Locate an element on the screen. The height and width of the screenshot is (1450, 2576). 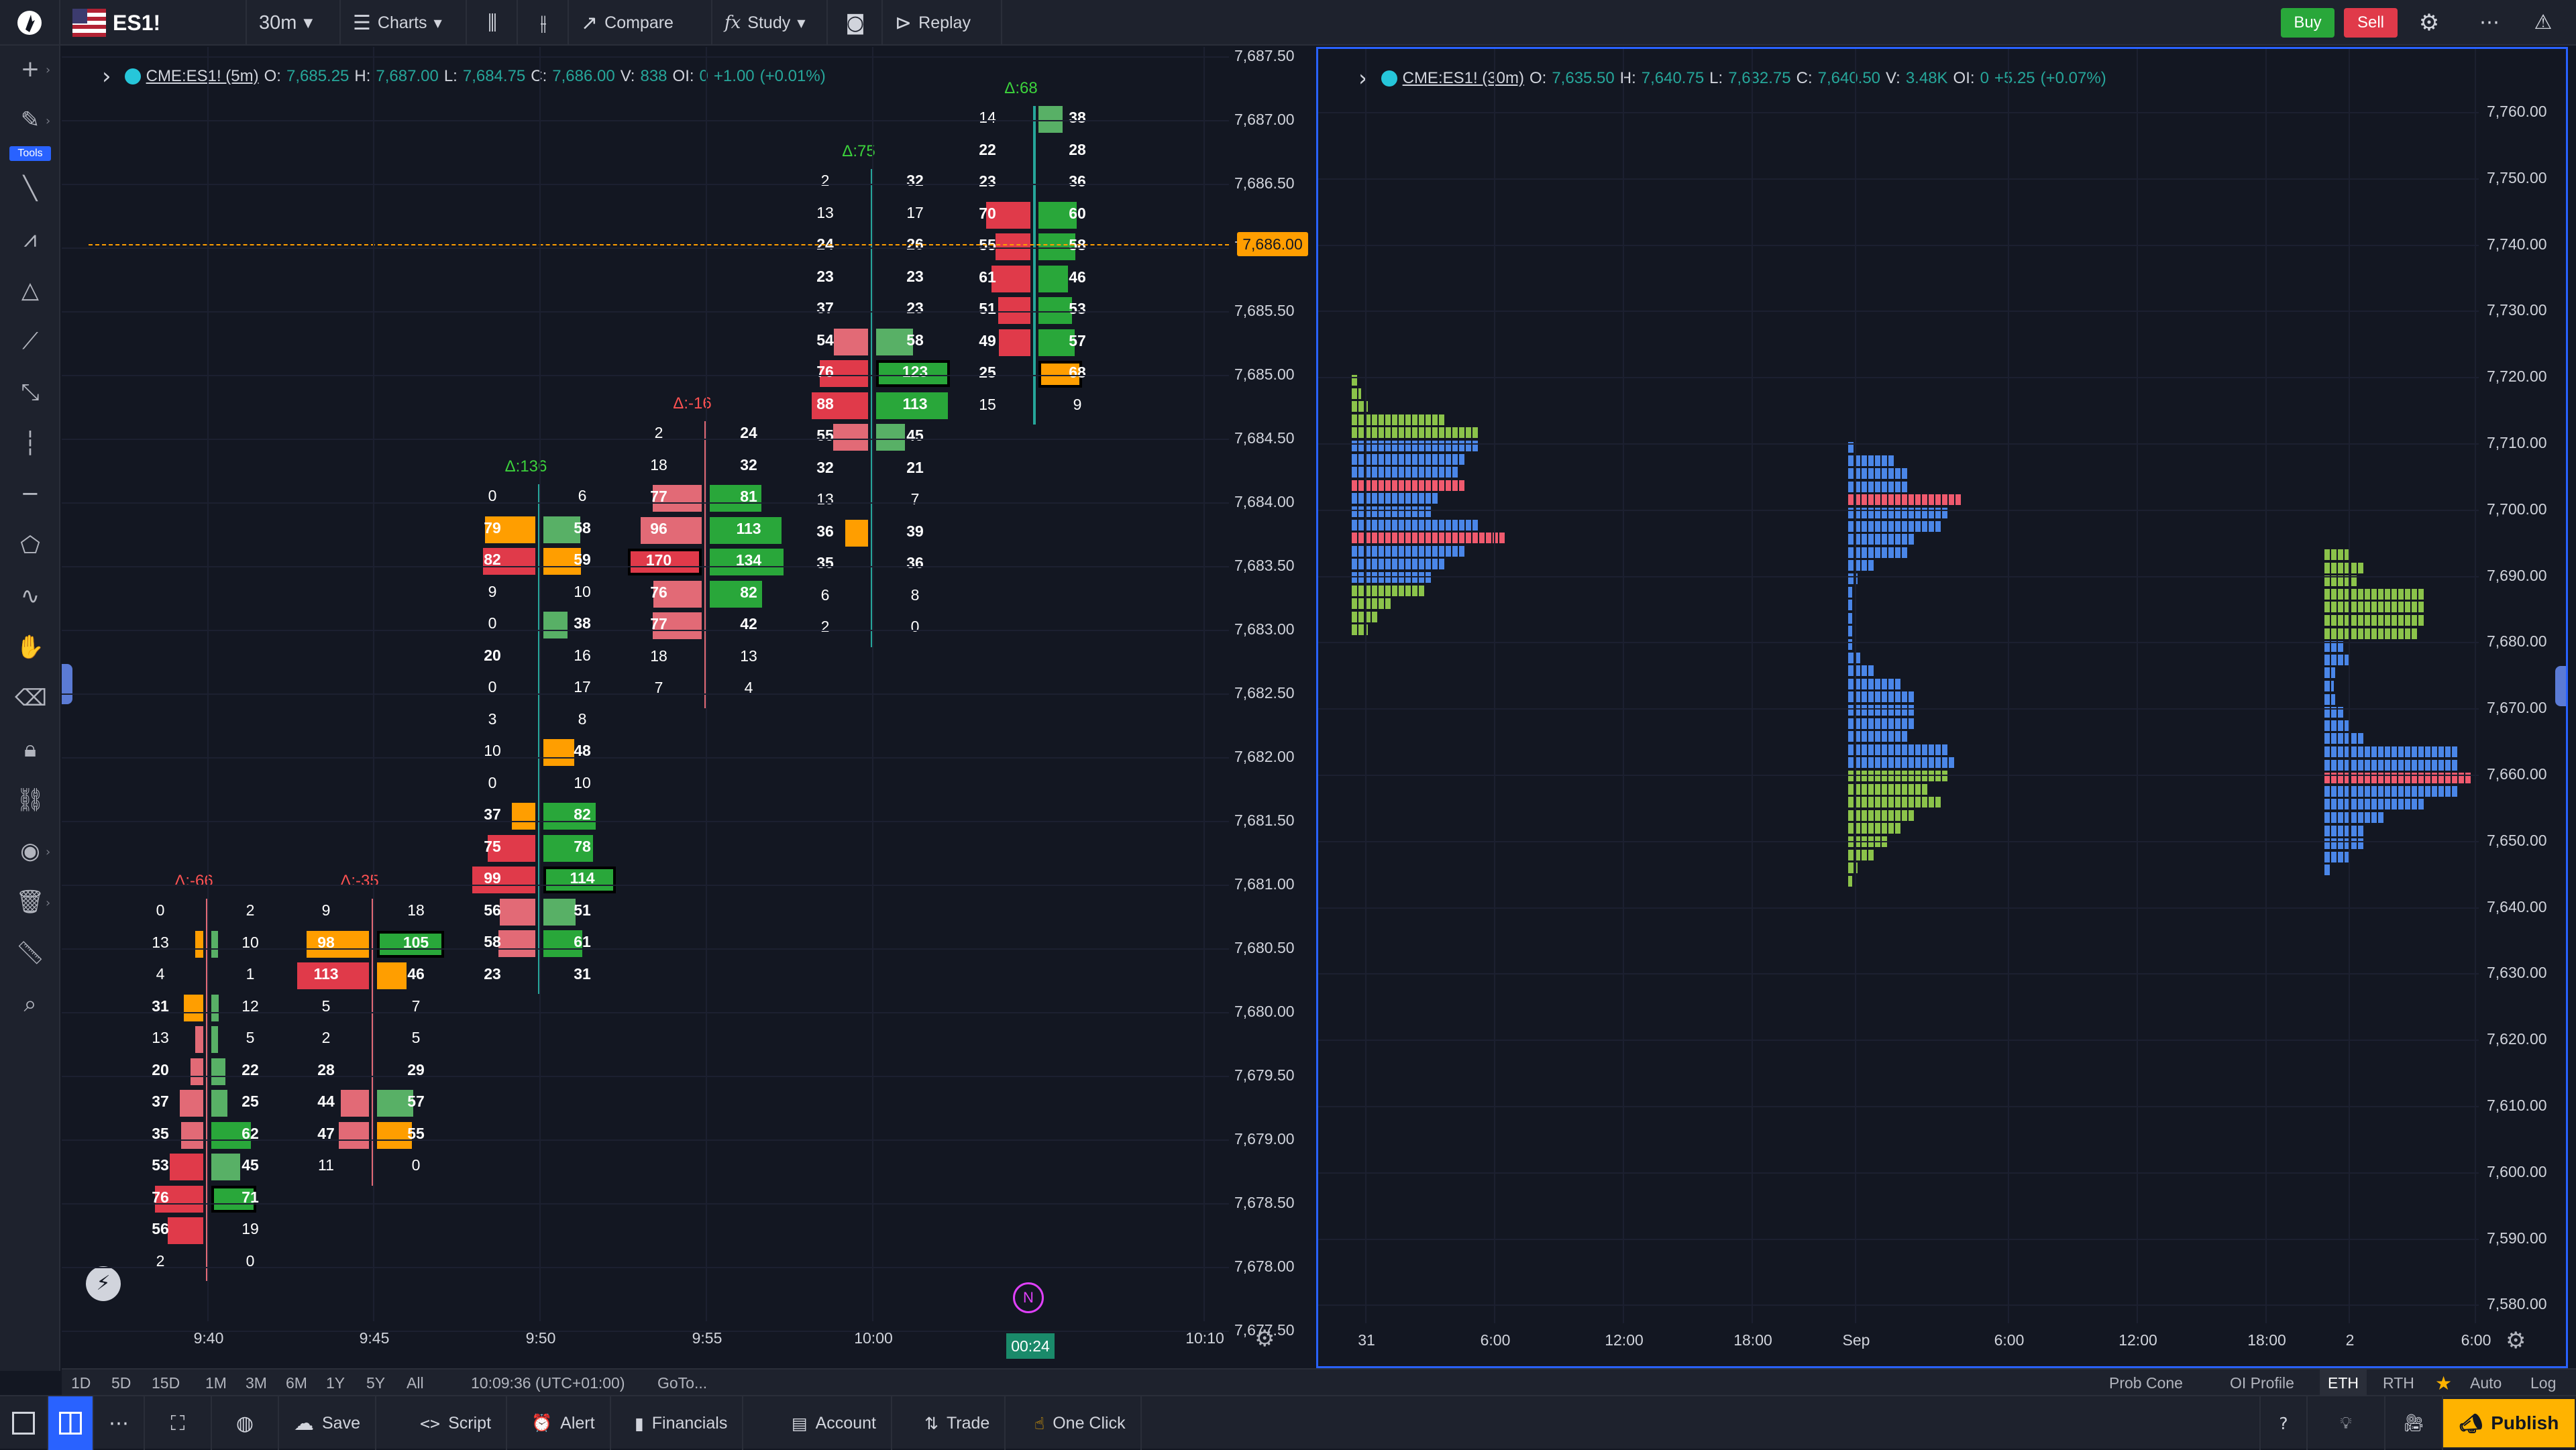
indicators-button: ⫲ is located at coordinates (544, 23).